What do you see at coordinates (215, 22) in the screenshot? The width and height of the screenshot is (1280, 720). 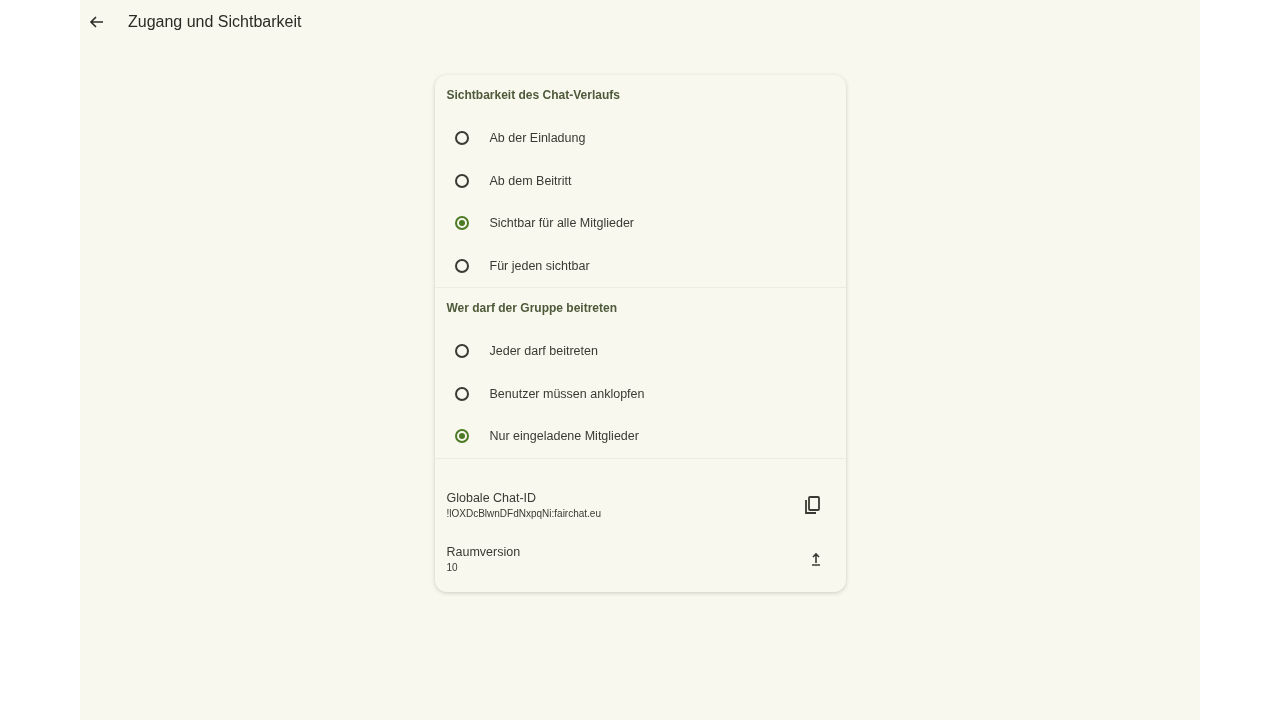 I see `page-title: Zugang und Sichtbarkeit` at bounding box center [215, 22].